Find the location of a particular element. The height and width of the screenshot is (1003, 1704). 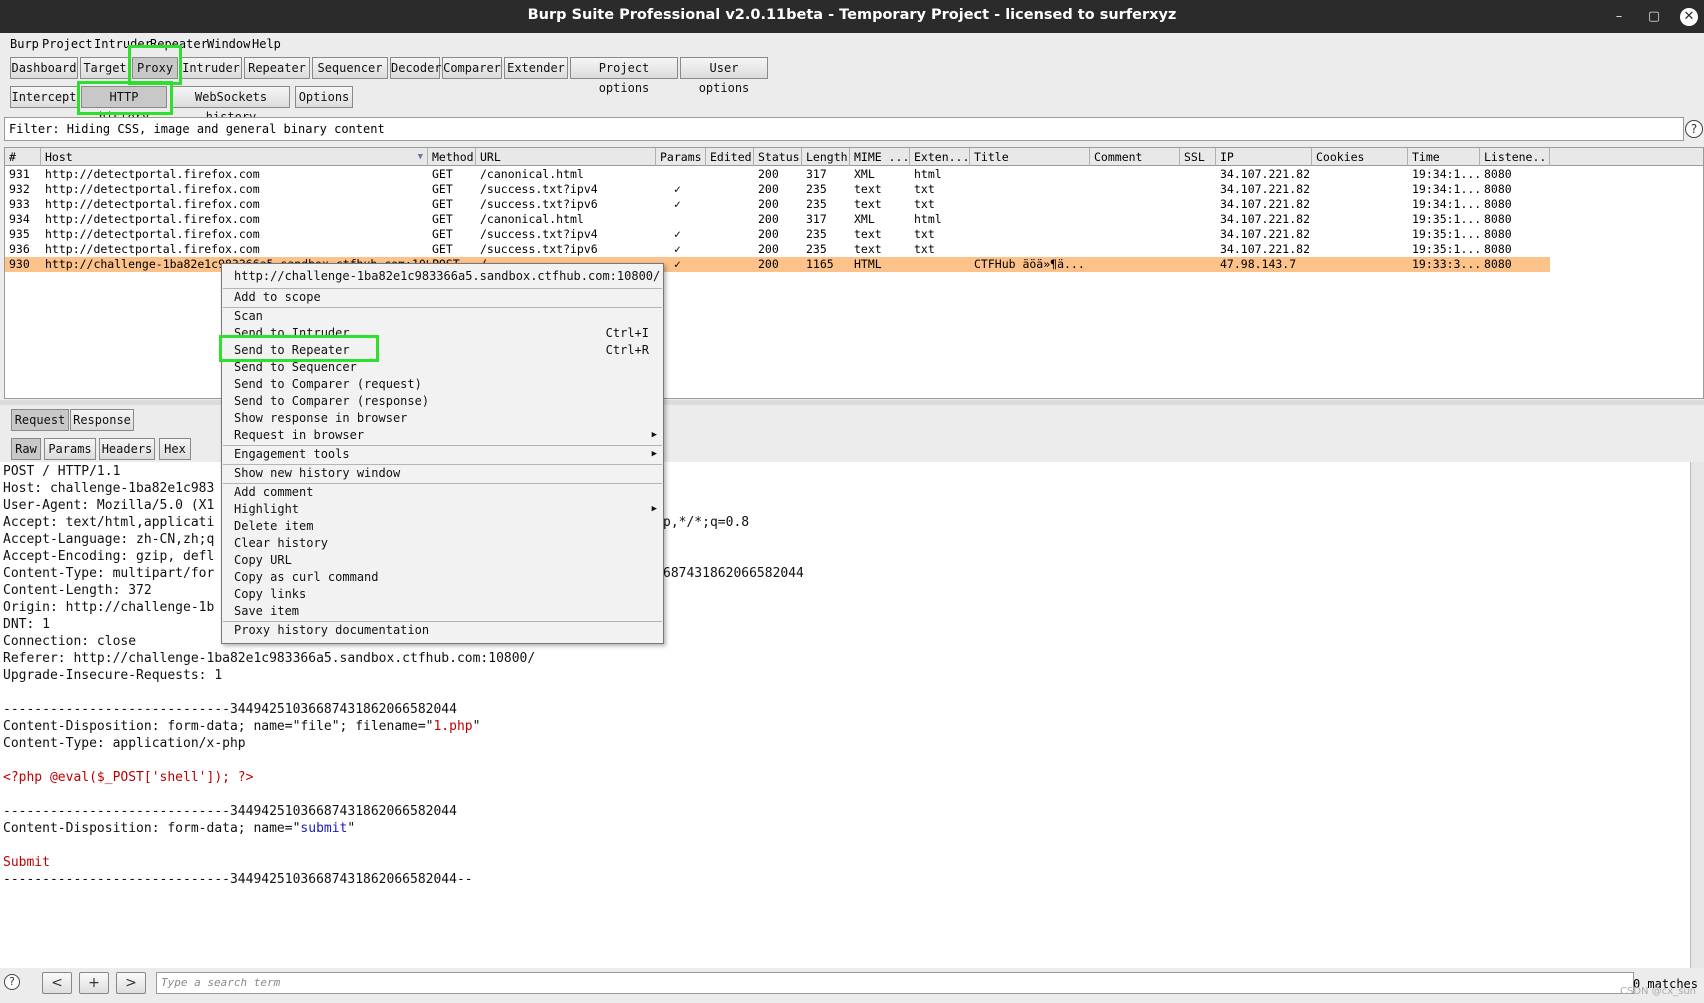

menu-item-show-new-history-window: Show new history window is located at coordinates (442, 473).